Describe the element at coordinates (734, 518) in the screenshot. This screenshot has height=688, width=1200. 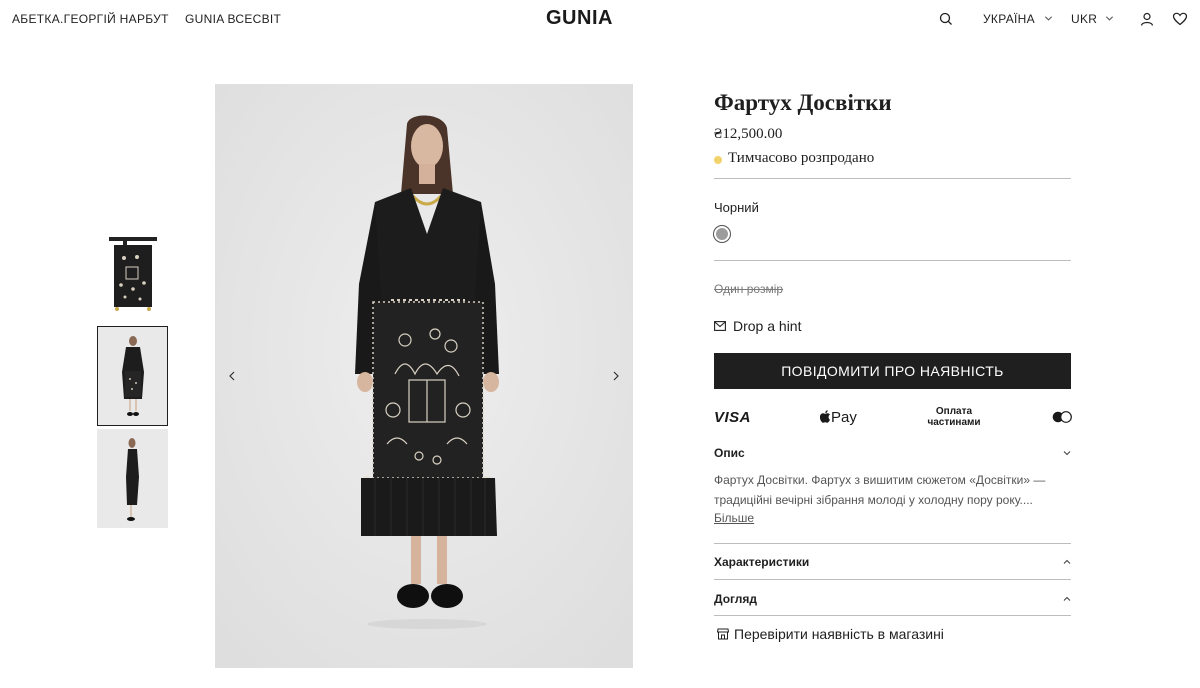
I see `read-more-link: Більше` at that location.